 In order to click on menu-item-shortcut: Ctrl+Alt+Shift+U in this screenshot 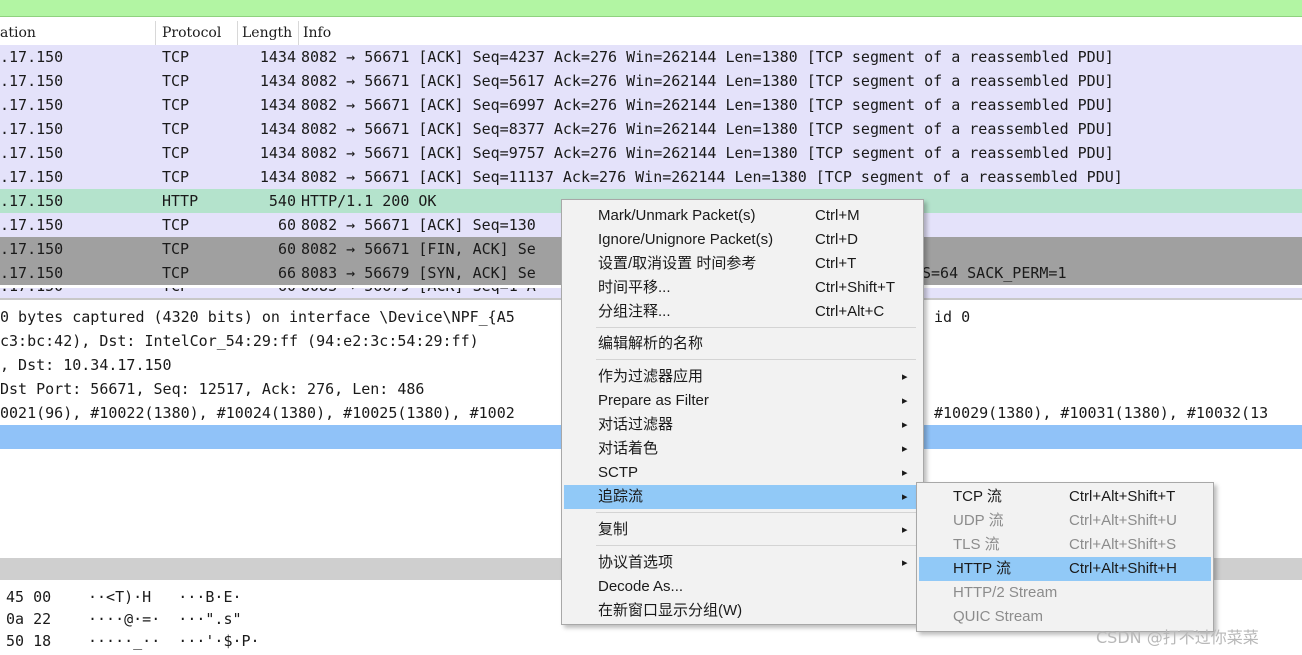, I will do `click(1123, 520)`.